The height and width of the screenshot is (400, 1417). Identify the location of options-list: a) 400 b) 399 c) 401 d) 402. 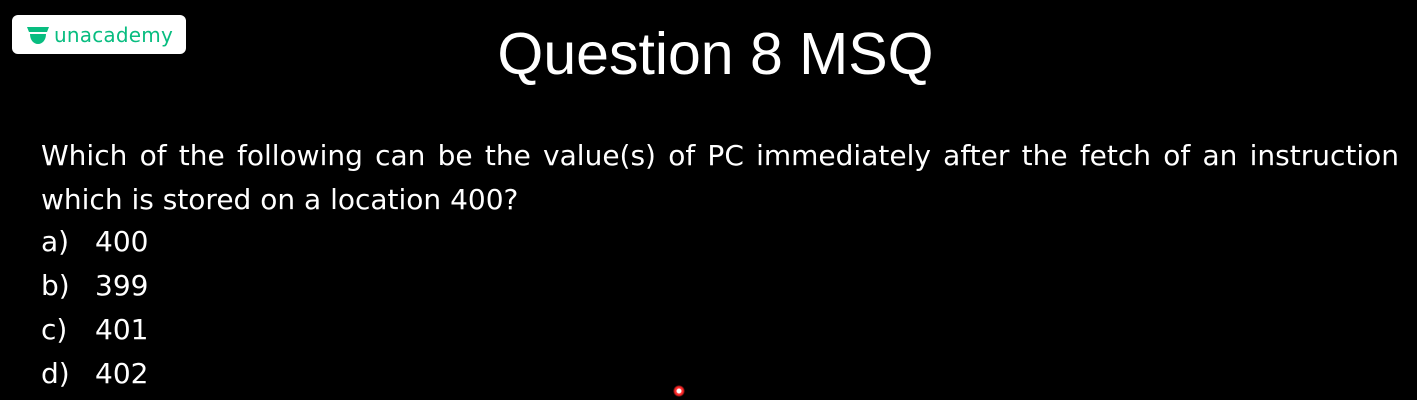
(94, 308).